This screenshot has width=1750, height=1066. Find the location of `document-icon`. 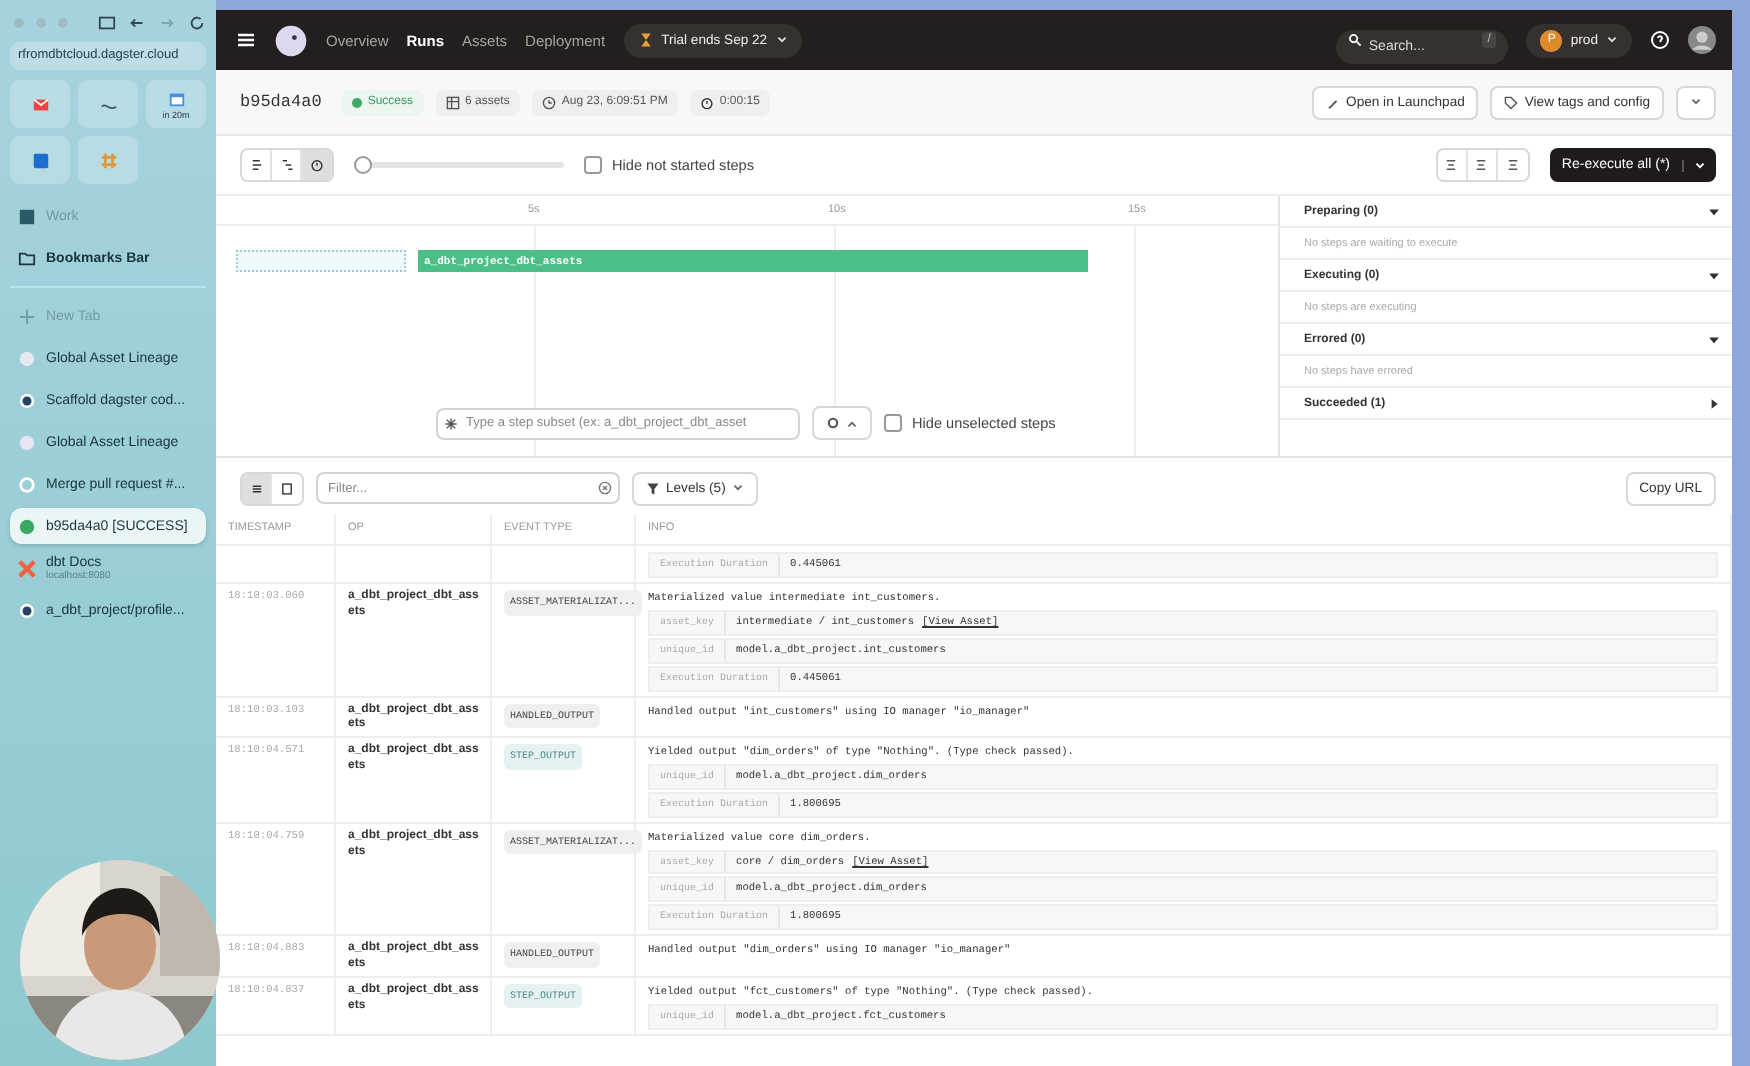

document-icon is located at coordinates (287, 488).